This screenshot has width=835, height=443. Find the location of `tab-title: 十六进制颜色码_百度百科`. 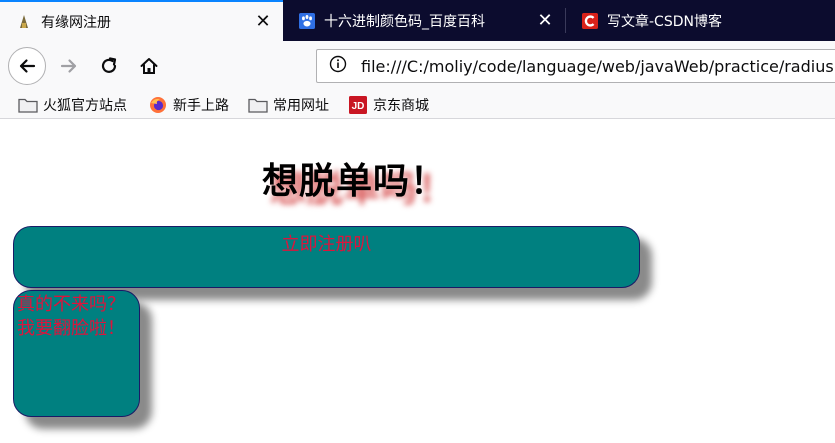

tab-title: 十六进制颜色码_百度百科 is located at coordinates (404, 21).